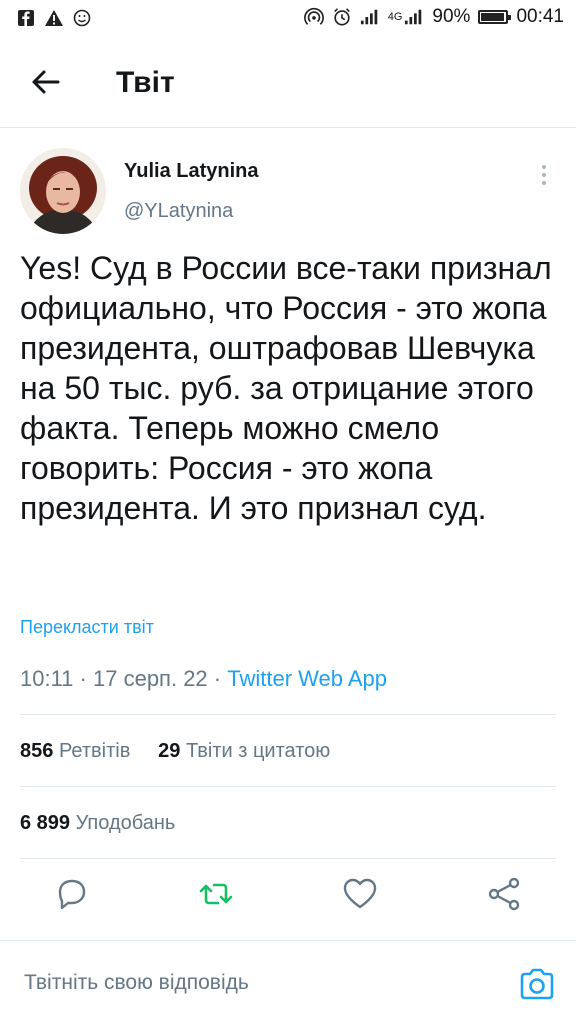  Describe the element at coordinates (288, 982) in the screenshot. I see `reply-bar: Твітніть свою відповідь` at that location.